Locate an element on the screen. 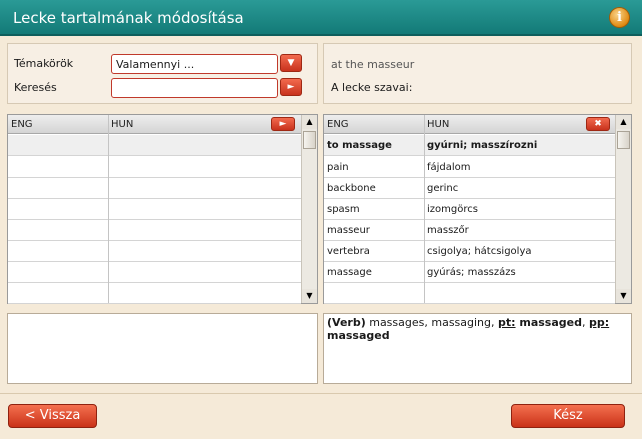 The height and width of the screenshot is (439, 642). verb-forms: massages, massaging, is located at coordinates (432, 322).